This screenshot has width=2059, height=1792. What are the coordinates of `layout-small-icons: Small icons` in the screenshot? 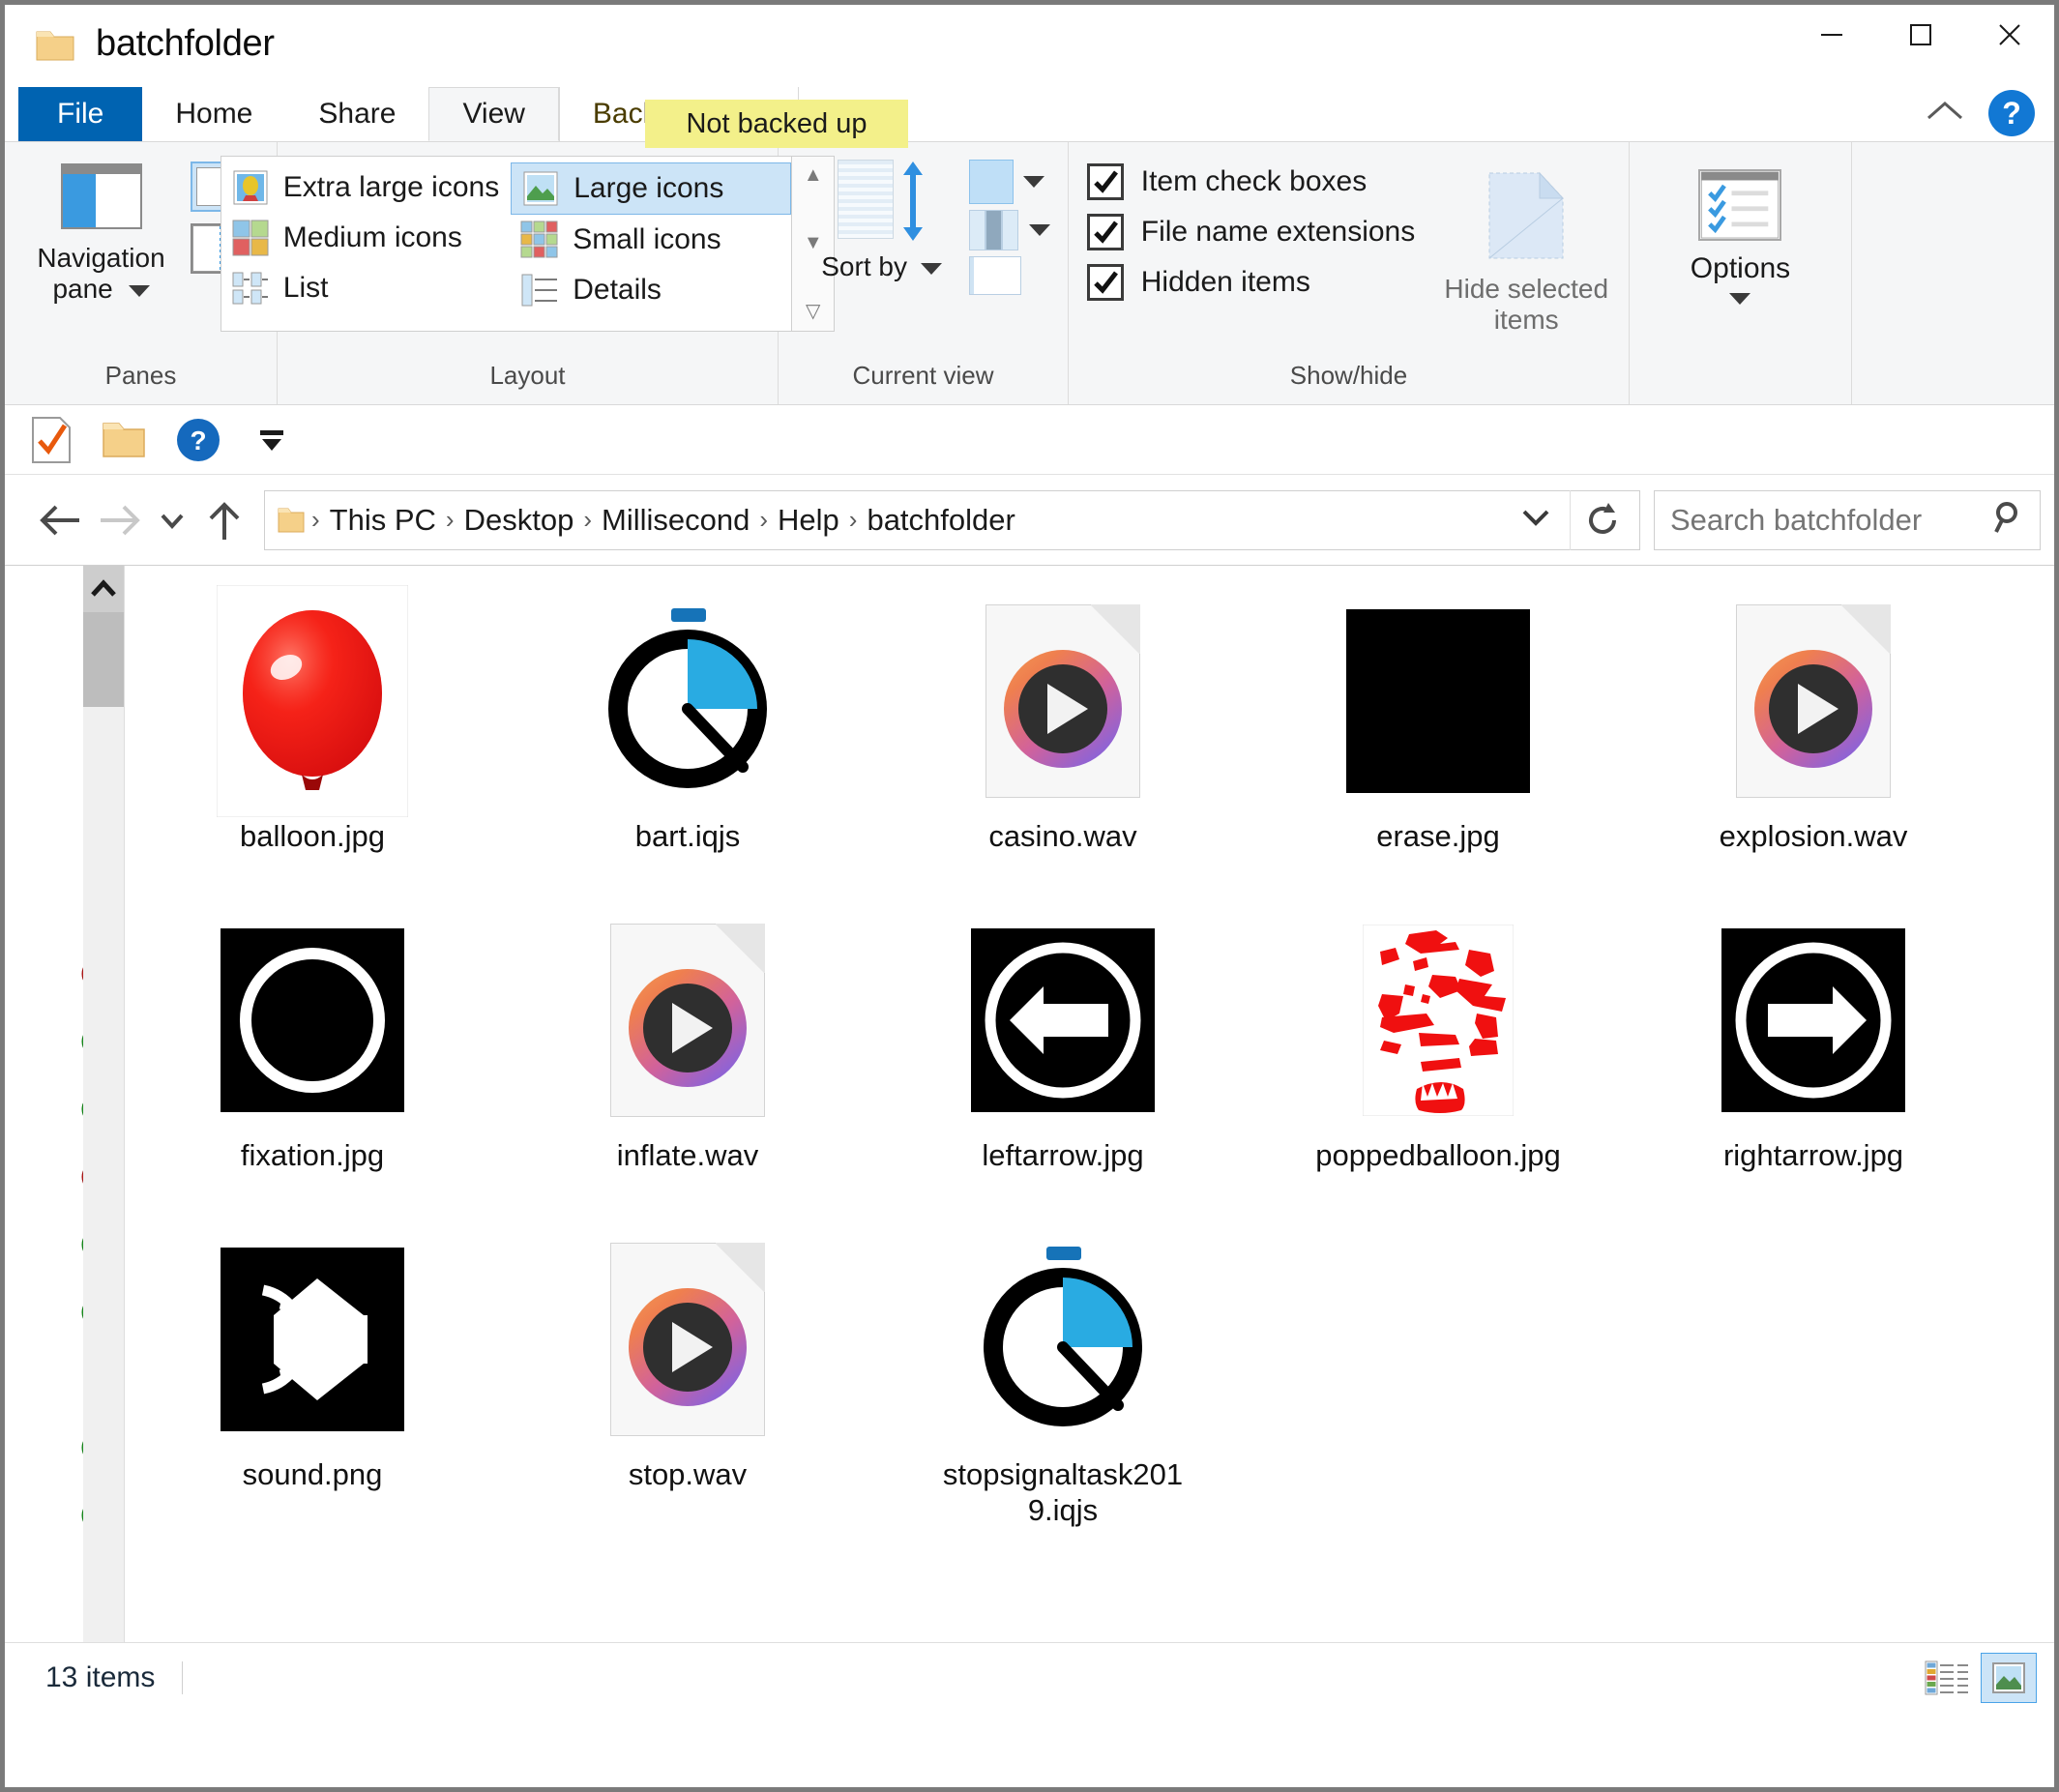 It's located at (651, 240).